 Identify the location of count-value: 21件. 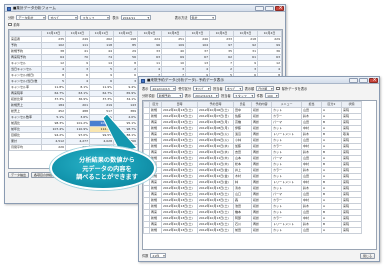
(158, 255).